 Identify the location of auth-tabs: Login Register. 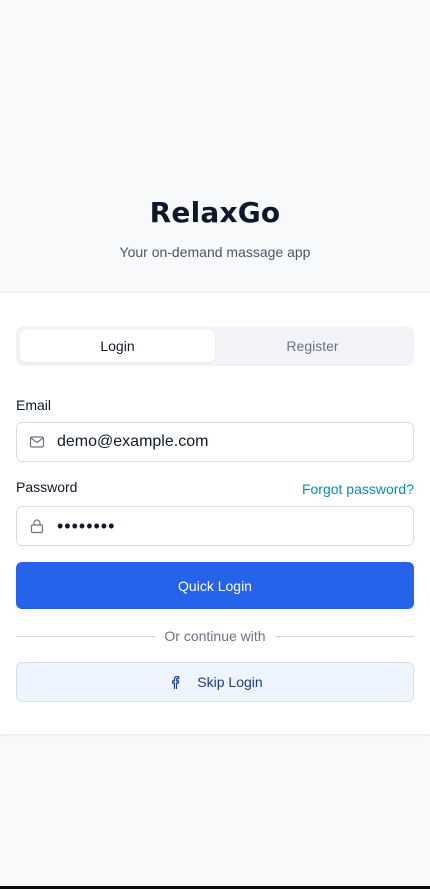
(215, 346).